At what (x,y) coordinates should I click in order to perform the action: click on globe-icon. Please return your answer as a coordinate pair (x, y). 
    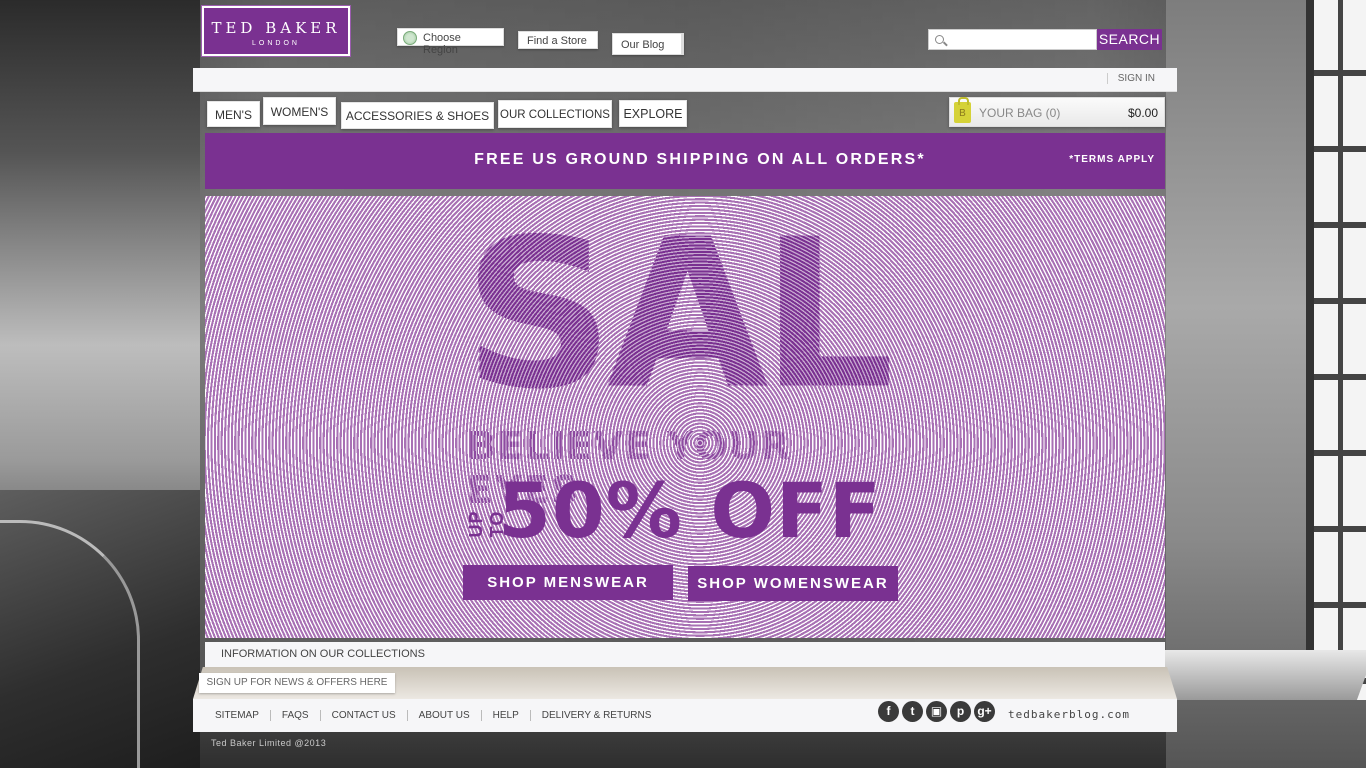
    Looking at the image, I should click on (410, 38).